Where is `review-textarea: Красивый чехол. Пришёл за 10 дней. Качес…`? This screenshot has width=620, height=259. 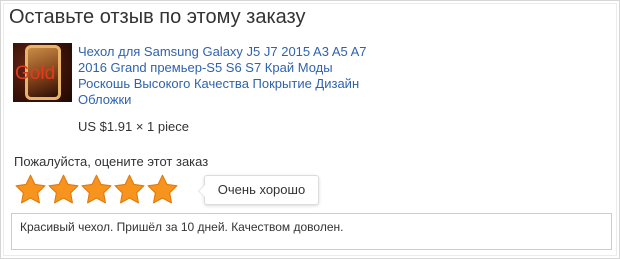
review-textarea: Красивый чехол. Пришёл за 10 дней. Качес… is located at coordinates (311, 231).